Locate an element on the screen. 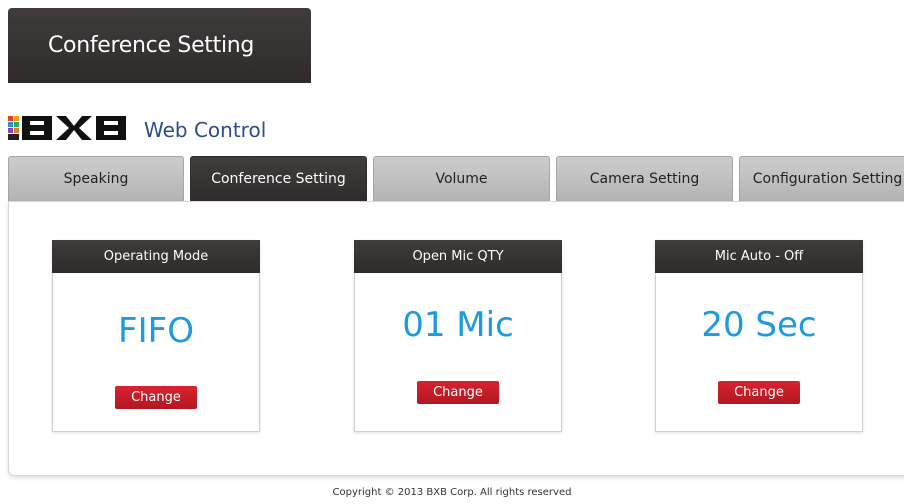  mic-auto-off-change-button: Change is located at coordinates (759, 392).